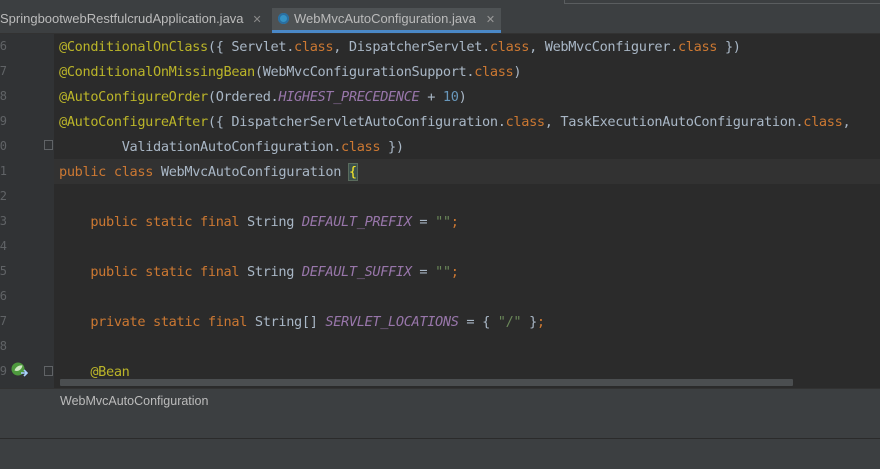  What do you see at coordinates (426, 382) in the screenshot?
I see `horizontal-scrollbar` at bounding box center [426, 382].